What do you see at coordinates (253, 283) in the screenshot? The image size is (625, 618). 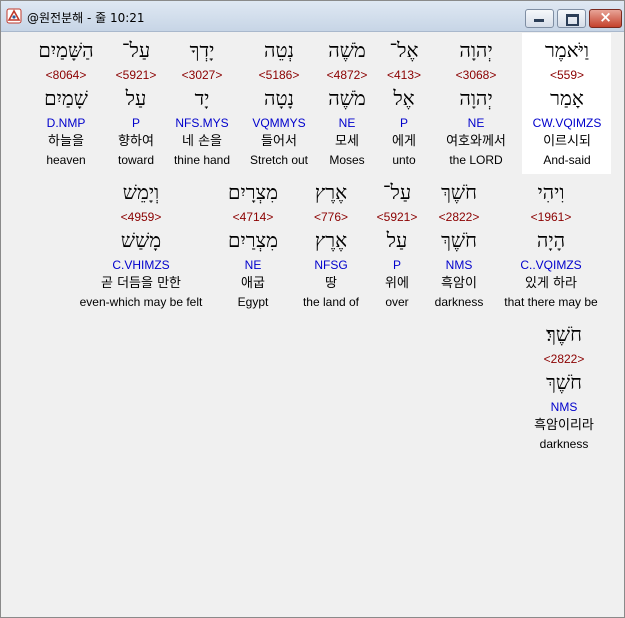 I see `korean-gloss: 애굽` at bounding box center [253, 283].